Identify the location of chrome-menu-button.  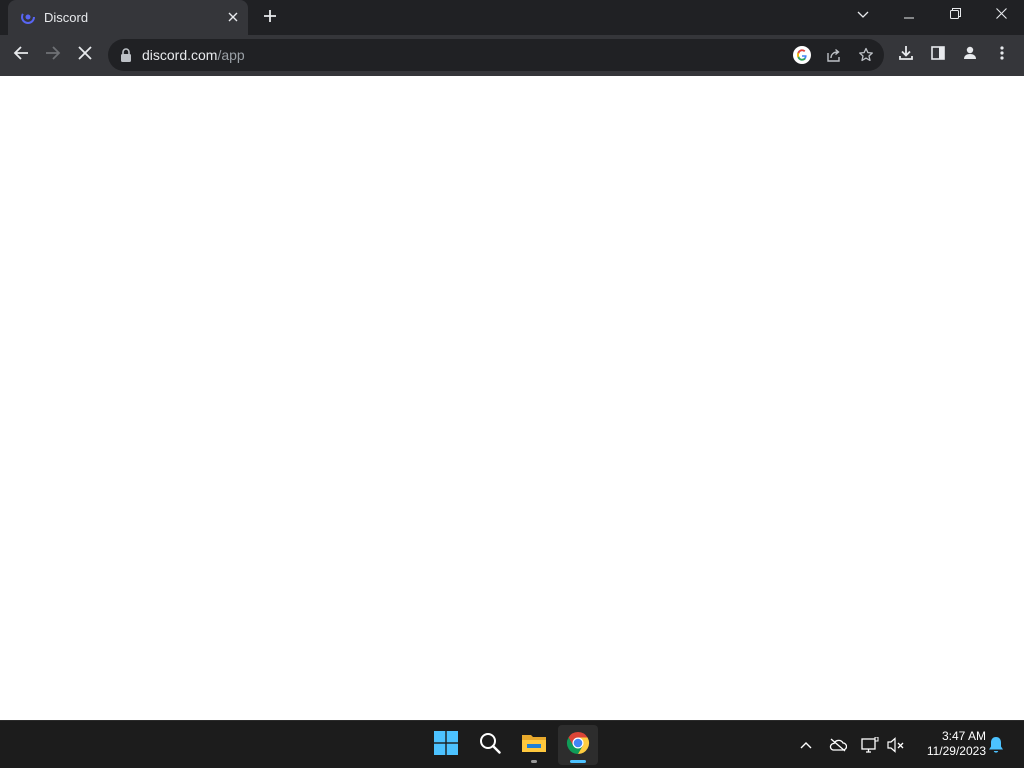
(1002, 55).